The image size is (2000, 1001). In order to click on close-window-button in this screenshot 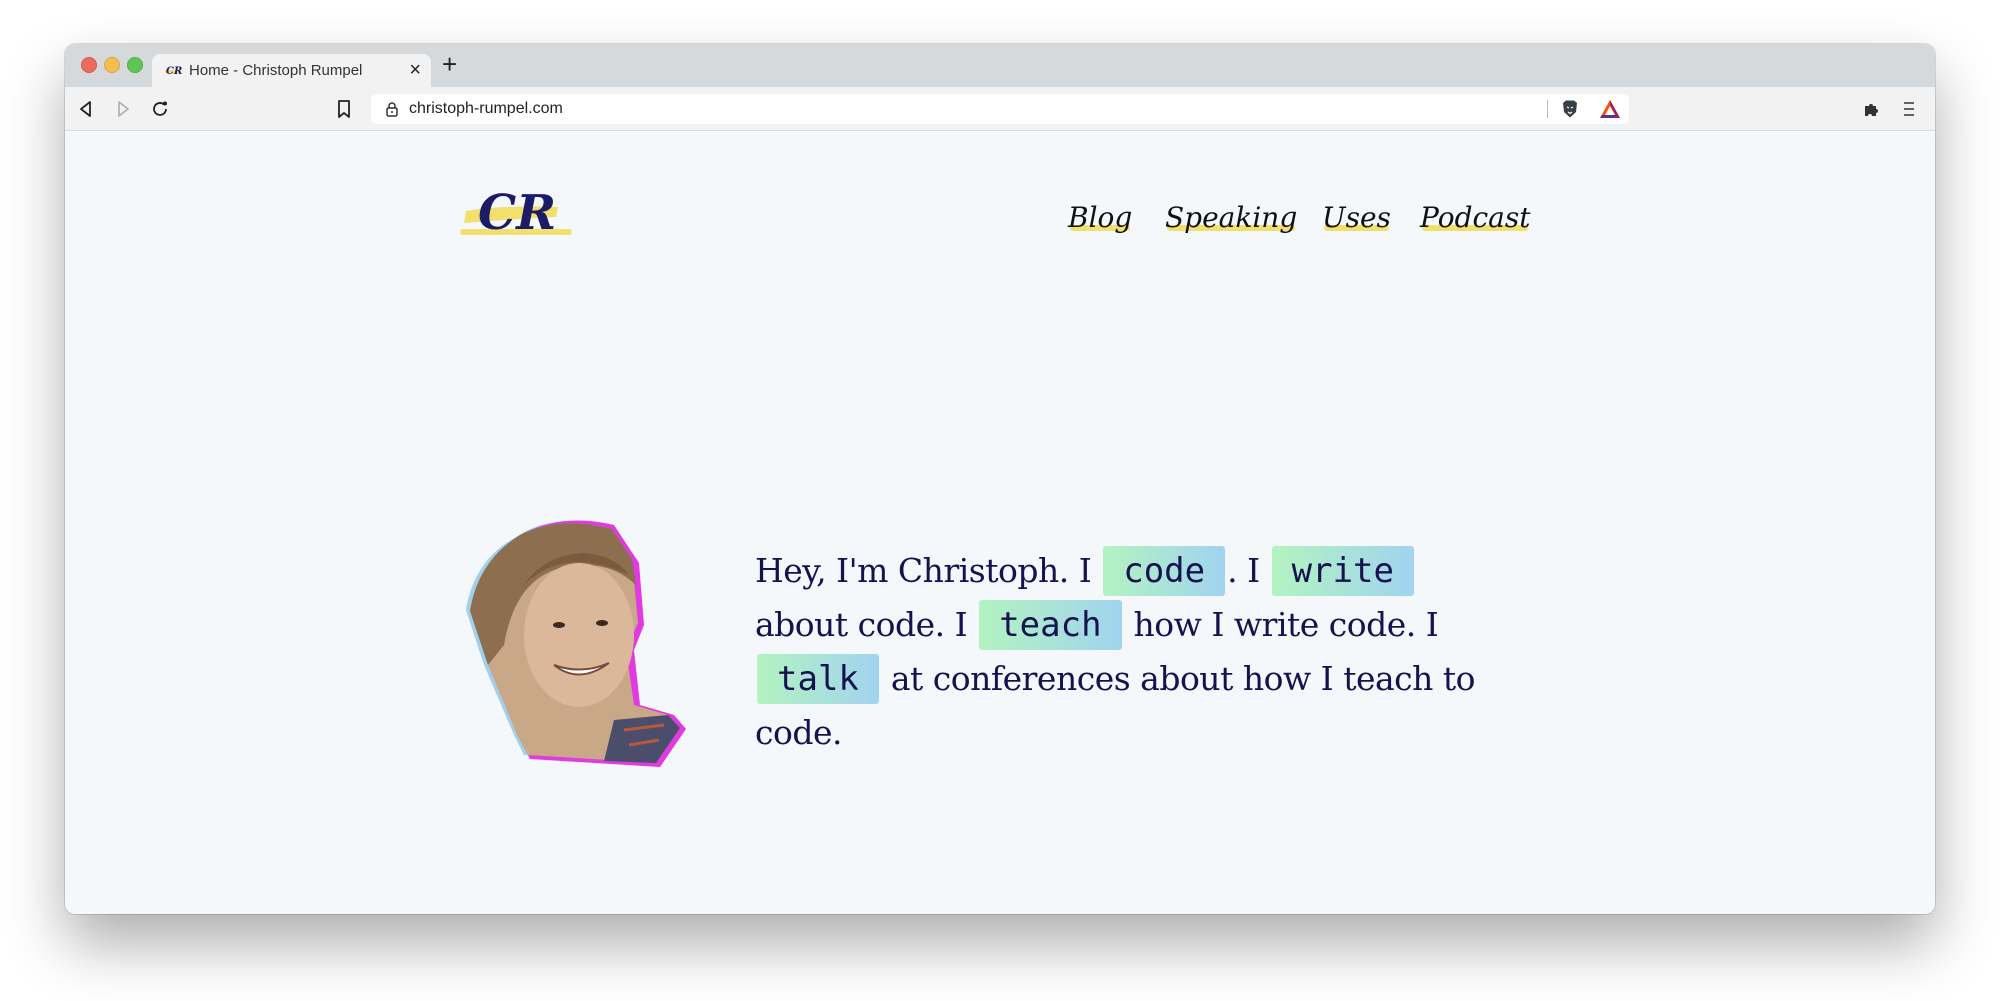, I will do `click(89, 65)`.